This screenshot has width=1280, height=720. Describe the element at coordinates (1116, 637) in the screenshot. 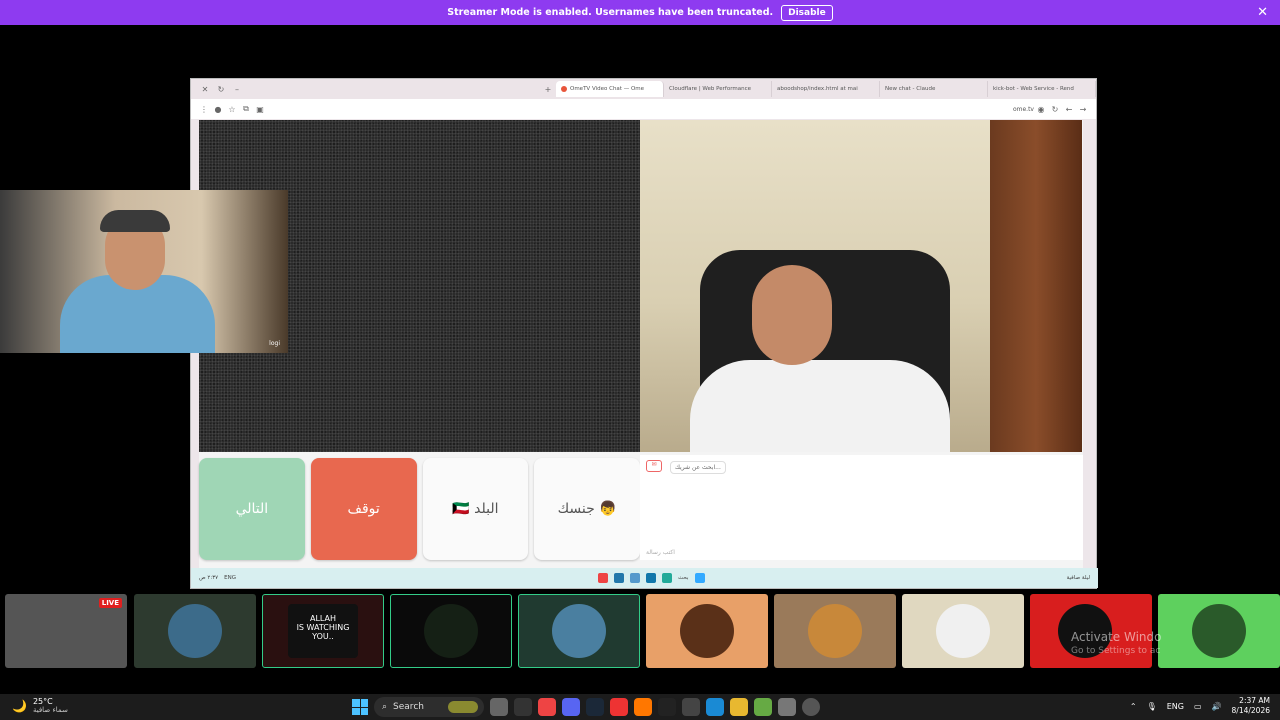

I see `activate-windows-watermark: Activate Windo` at that location.